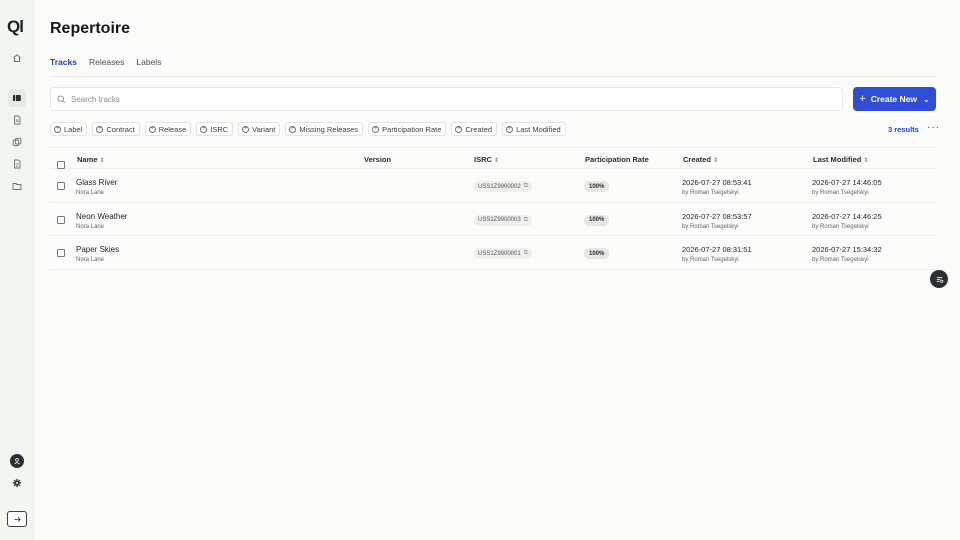 The height and width of the screenshot is (540, 960). I want to click on tab-bar: Tracks Releases Labels, so click(111, 67).